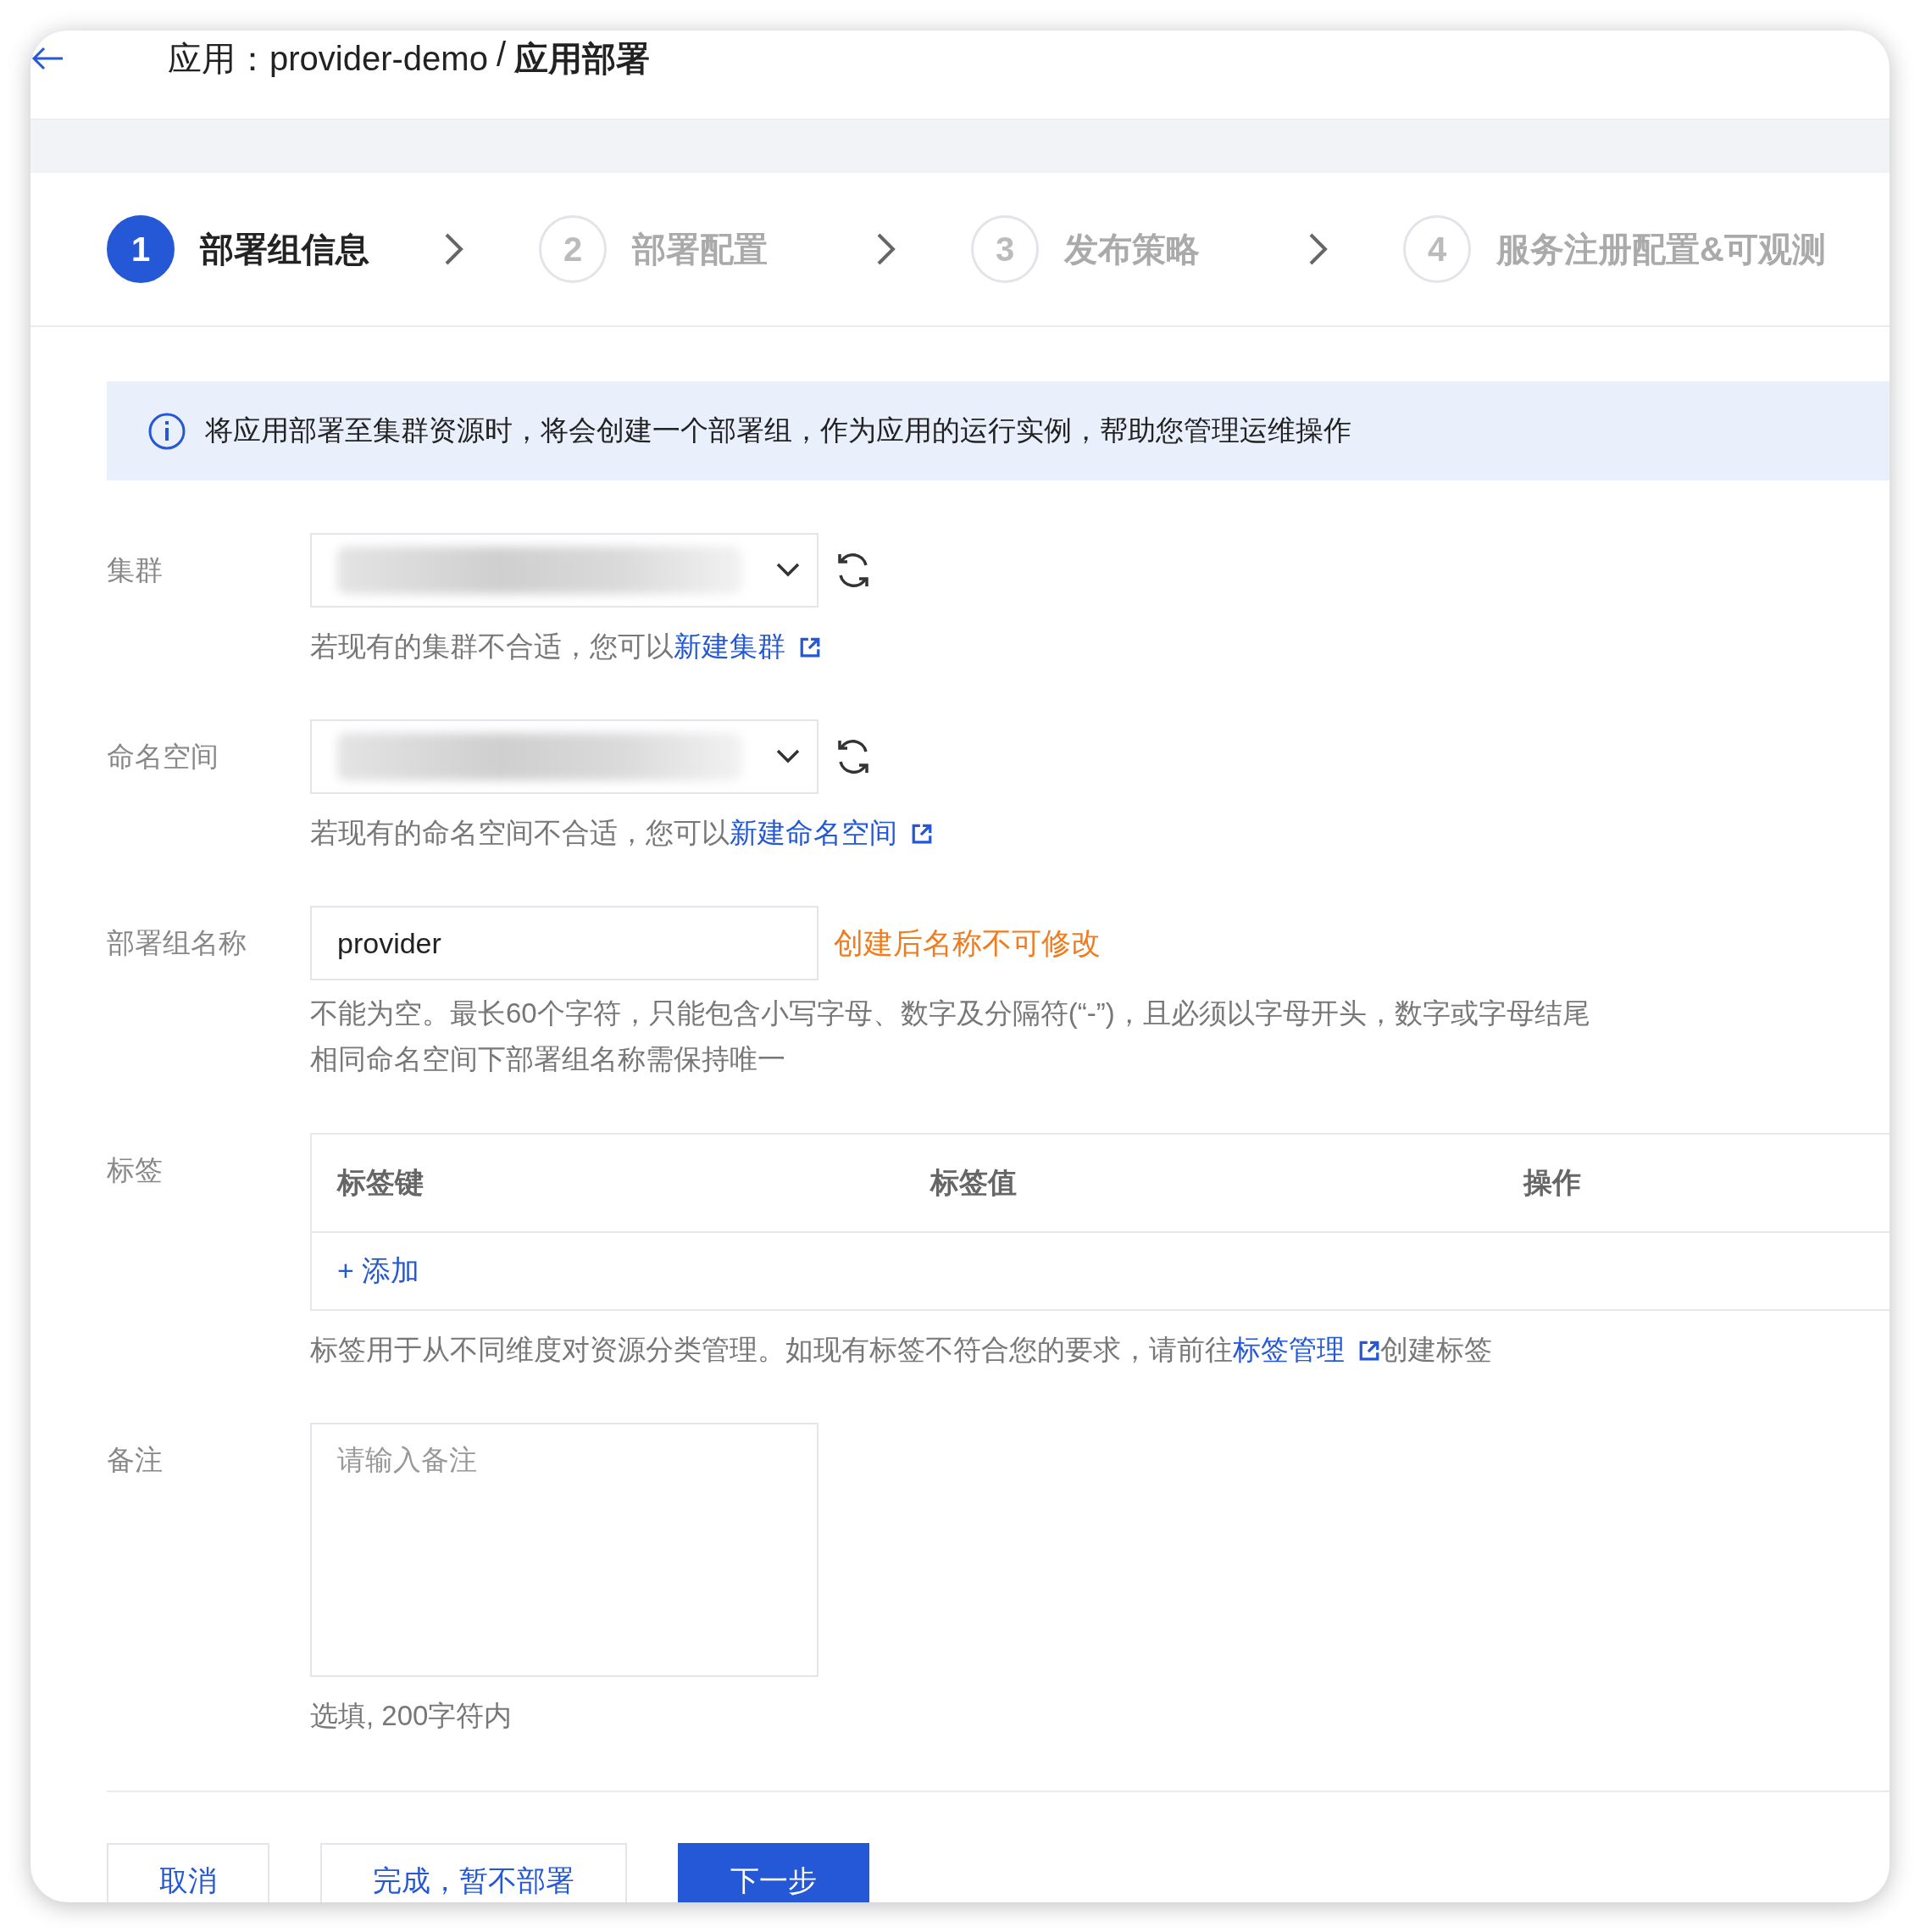 This screenshot has height=1932, width=1920. I want to click on info-text: 将应用部署至集群资源时，将会创建一个部署组，作为应用的运行实例，帮助您管理运维操作, so click(778, 430).